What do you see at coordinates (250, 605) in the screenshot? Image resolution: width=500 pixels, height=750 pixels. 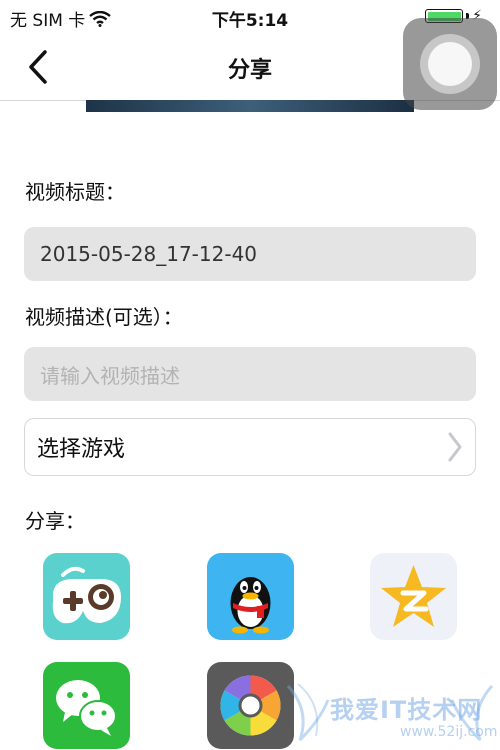 I see `qq-penguin-icon` at bounding box center [250, 605].